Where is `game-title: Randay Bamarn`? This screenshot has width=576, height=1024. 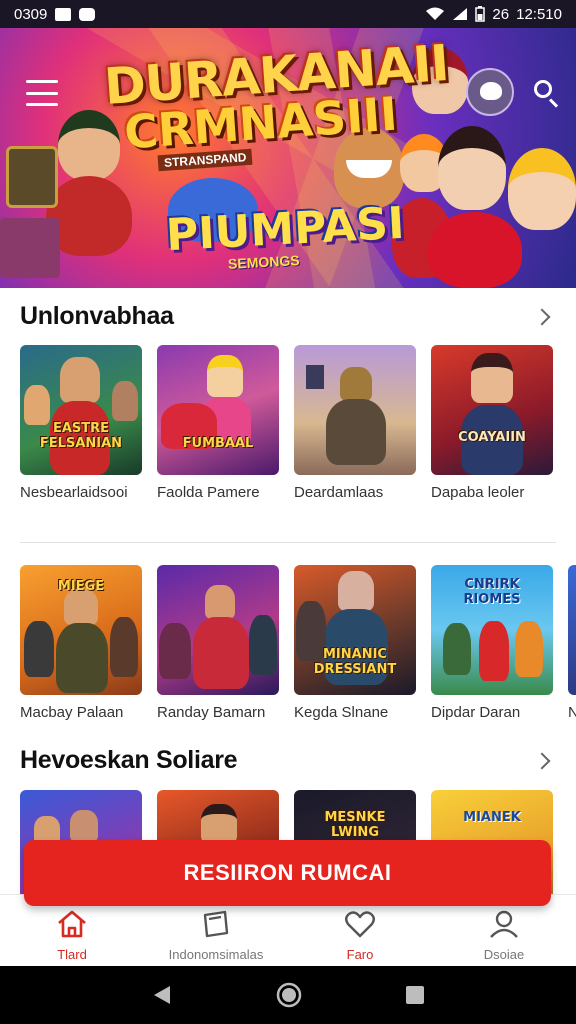 game-title: Randay Bamarn is located at coordinates (211, 712).